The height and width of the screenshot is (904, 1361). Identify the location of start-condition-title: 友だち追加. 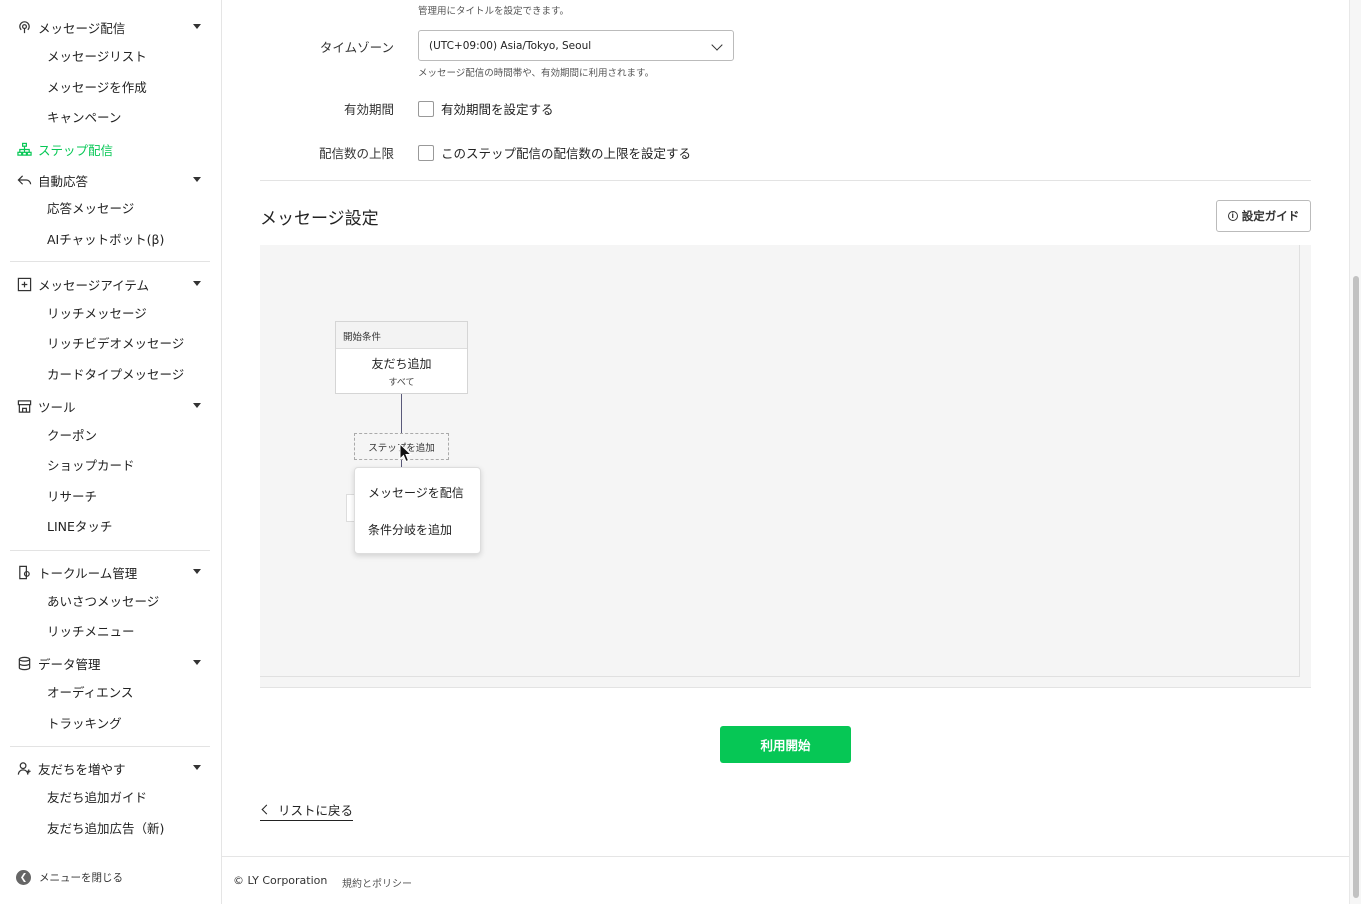
(401, 364).